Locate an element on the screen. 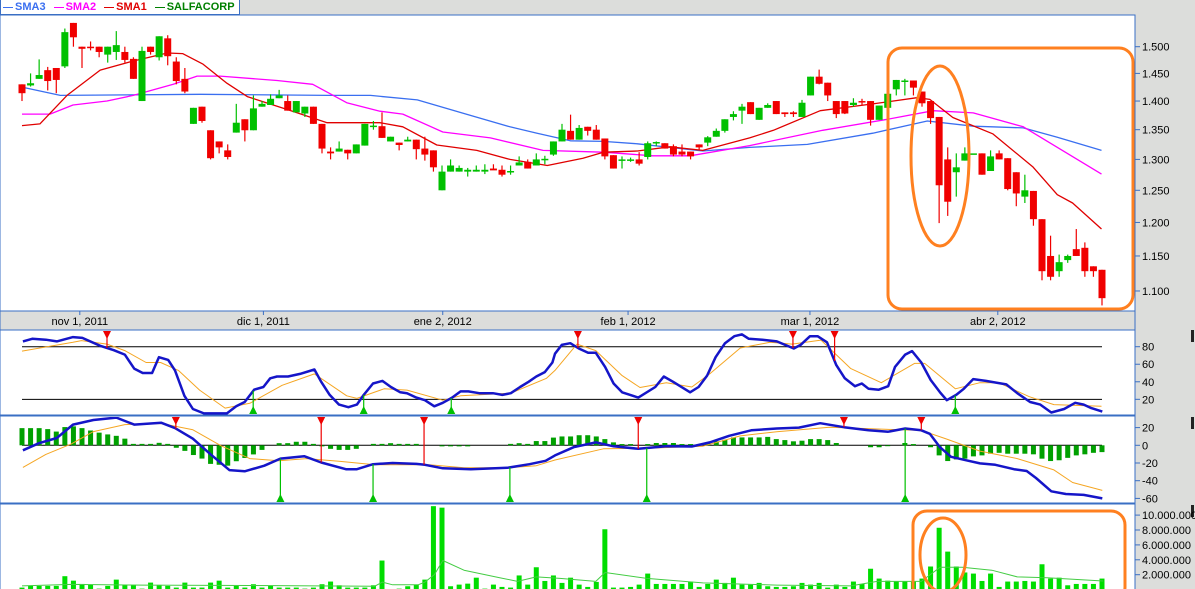  axis-tick-label: 1.200 is located at coordinates (1156, 223).